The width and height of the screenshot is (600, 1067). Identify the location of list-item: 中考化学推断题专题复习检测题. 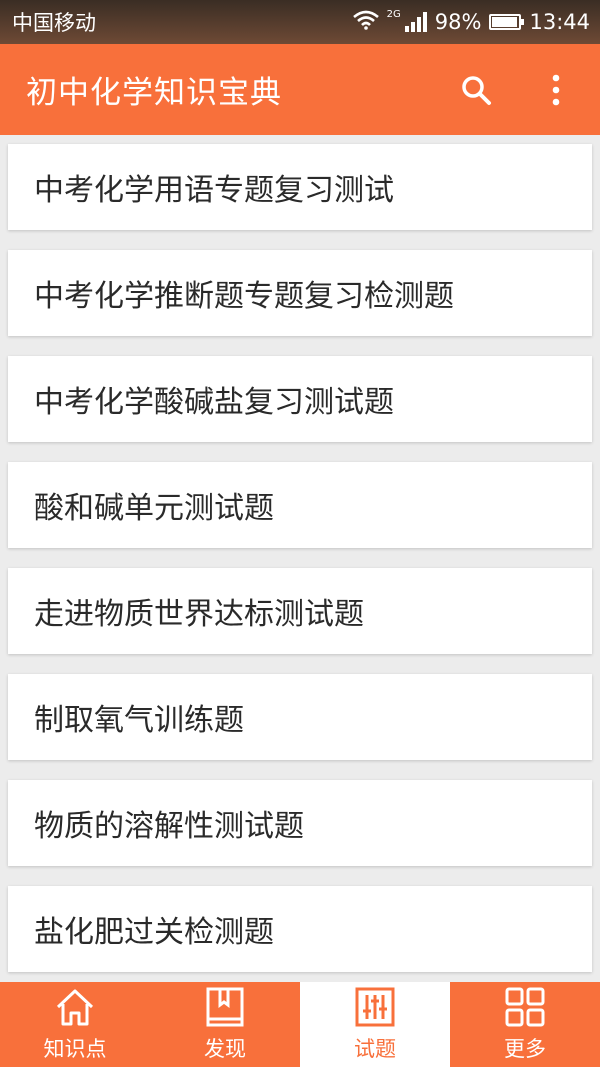
(300, 293).